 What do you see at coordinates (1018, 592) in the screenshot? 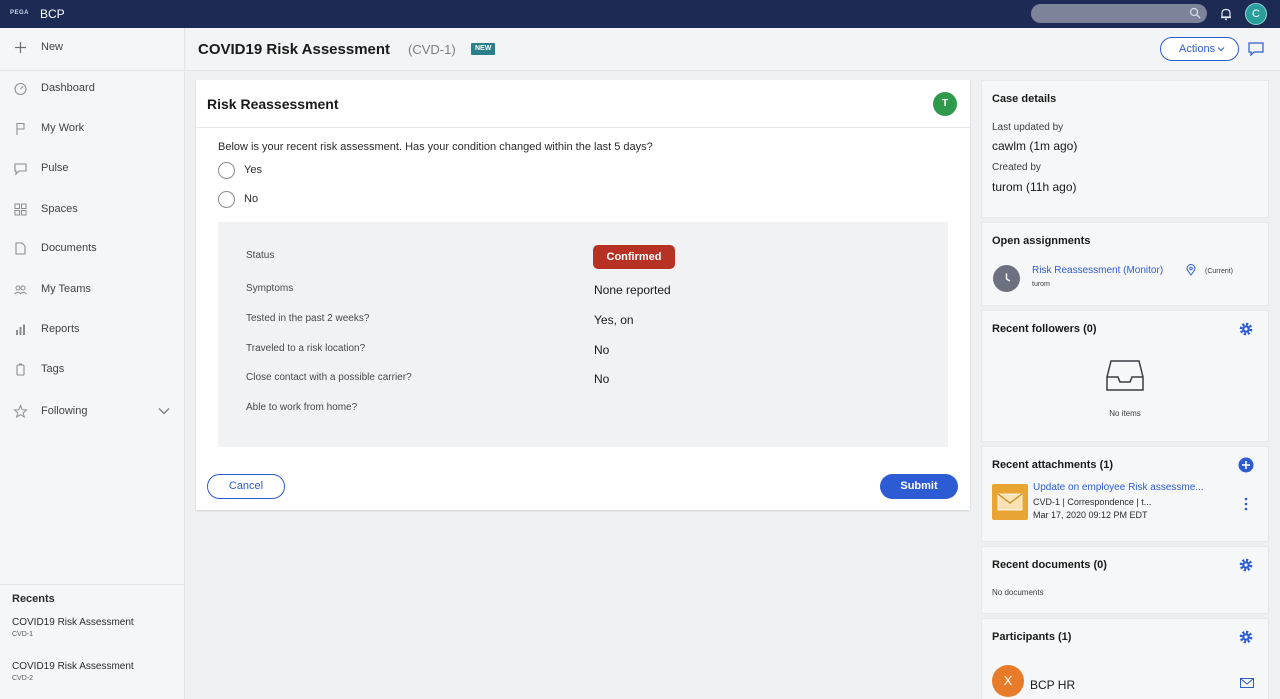
I see `empty-message: No documents` at bounding box center [1018, 592].